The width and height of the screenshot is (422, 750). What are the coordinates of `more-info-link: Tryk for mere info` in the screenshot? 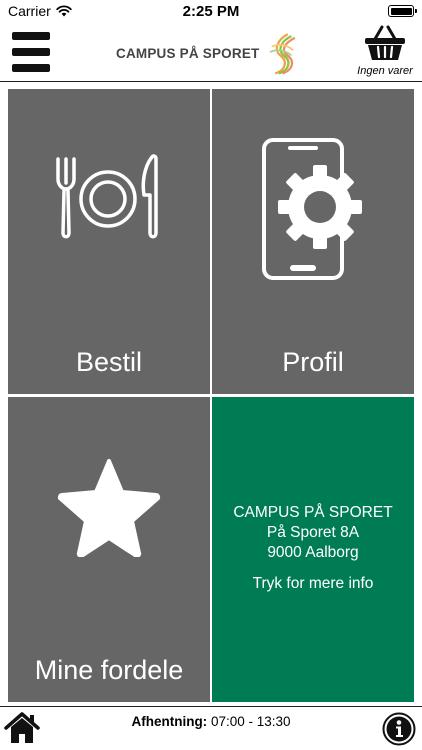 It's located at (313, 584).